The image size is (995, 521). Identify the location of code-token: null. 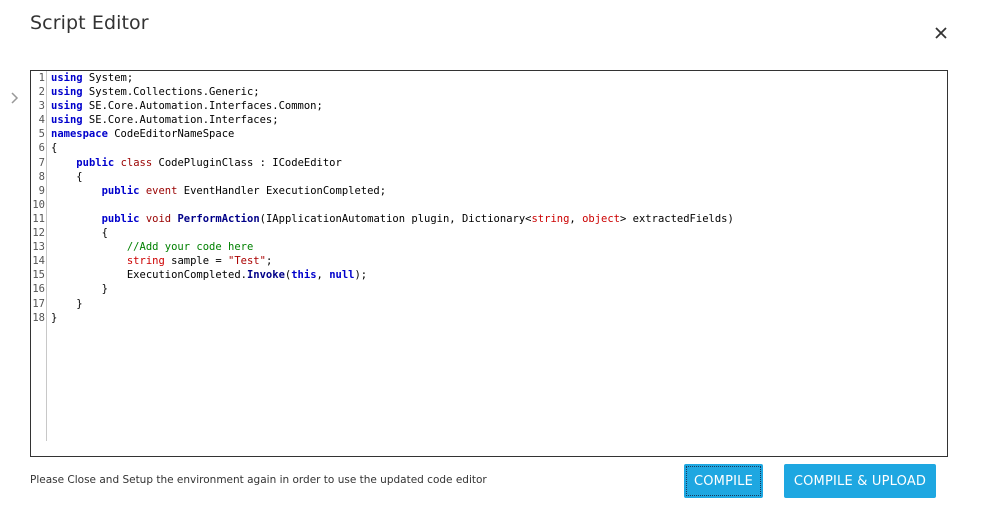
(342, 275).